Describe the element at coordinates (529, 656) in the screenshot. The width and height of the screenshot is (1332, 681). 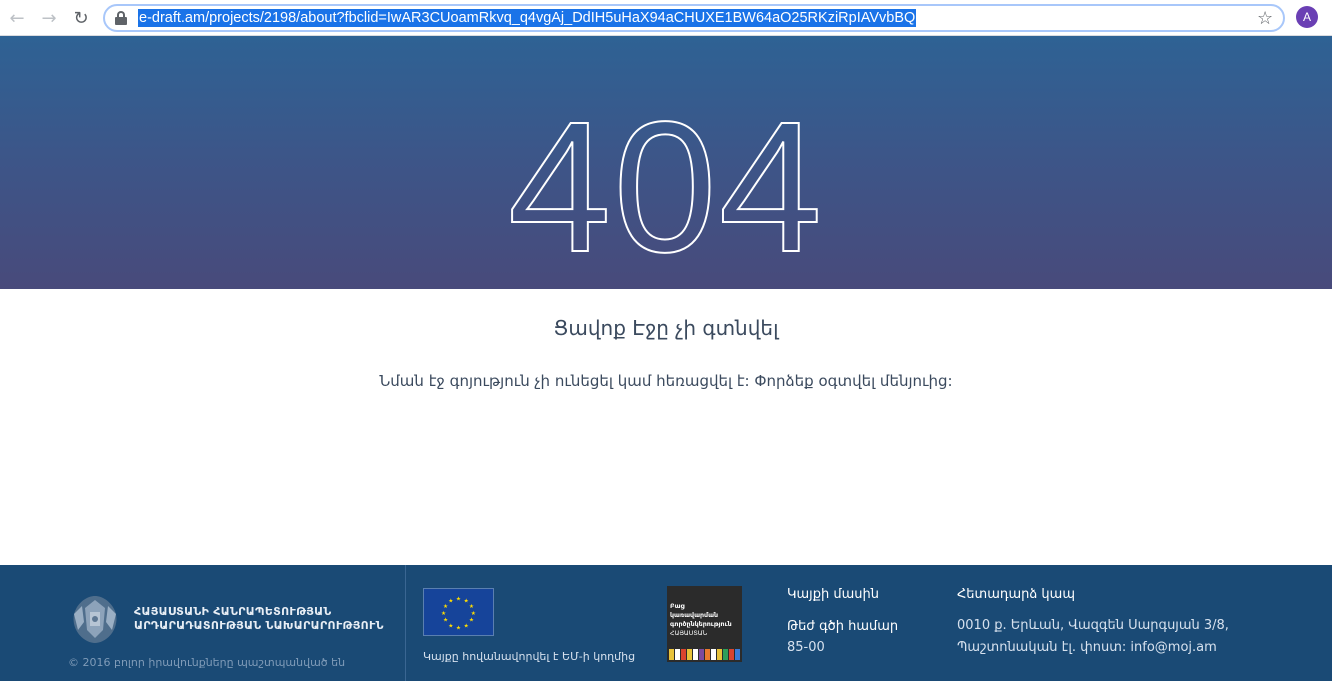
I see `eu-sponsor-caption: Կայքը հովանավորվել է ԵՄ-ի կողմից` at that location.